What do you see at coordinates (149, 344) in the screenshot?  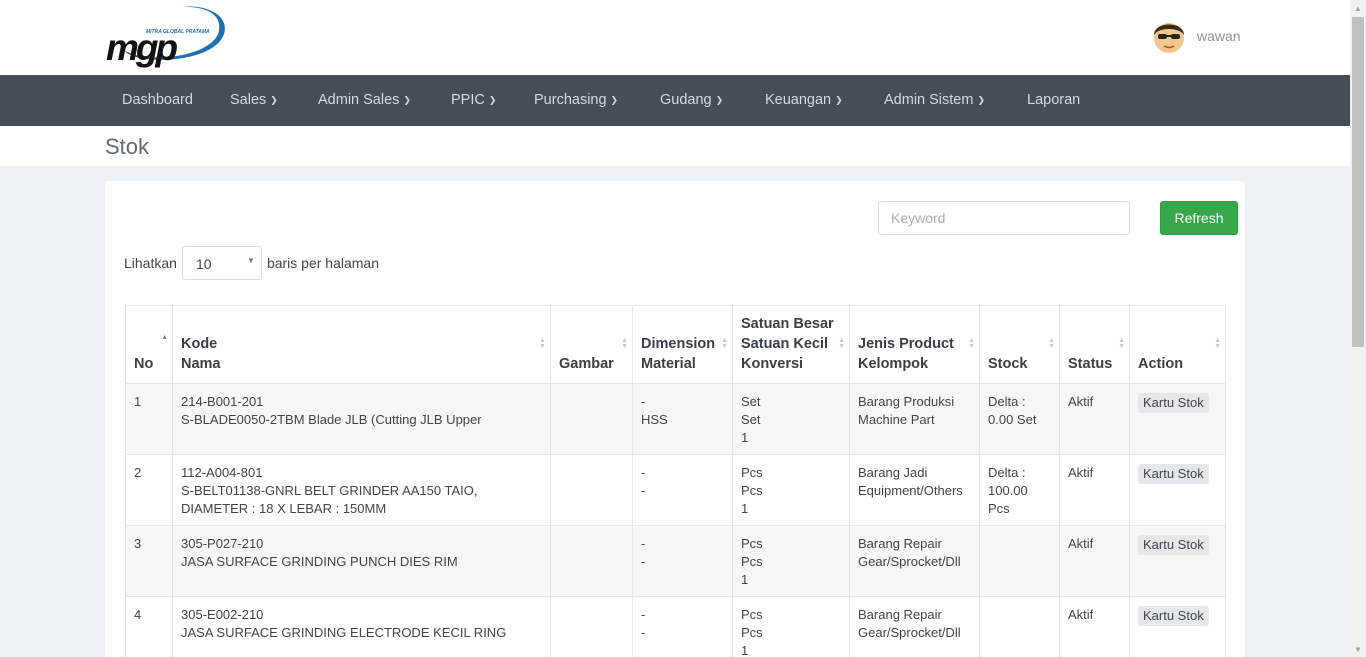 I see `column-header-no: No ▲` at bounding box center [149, 344].